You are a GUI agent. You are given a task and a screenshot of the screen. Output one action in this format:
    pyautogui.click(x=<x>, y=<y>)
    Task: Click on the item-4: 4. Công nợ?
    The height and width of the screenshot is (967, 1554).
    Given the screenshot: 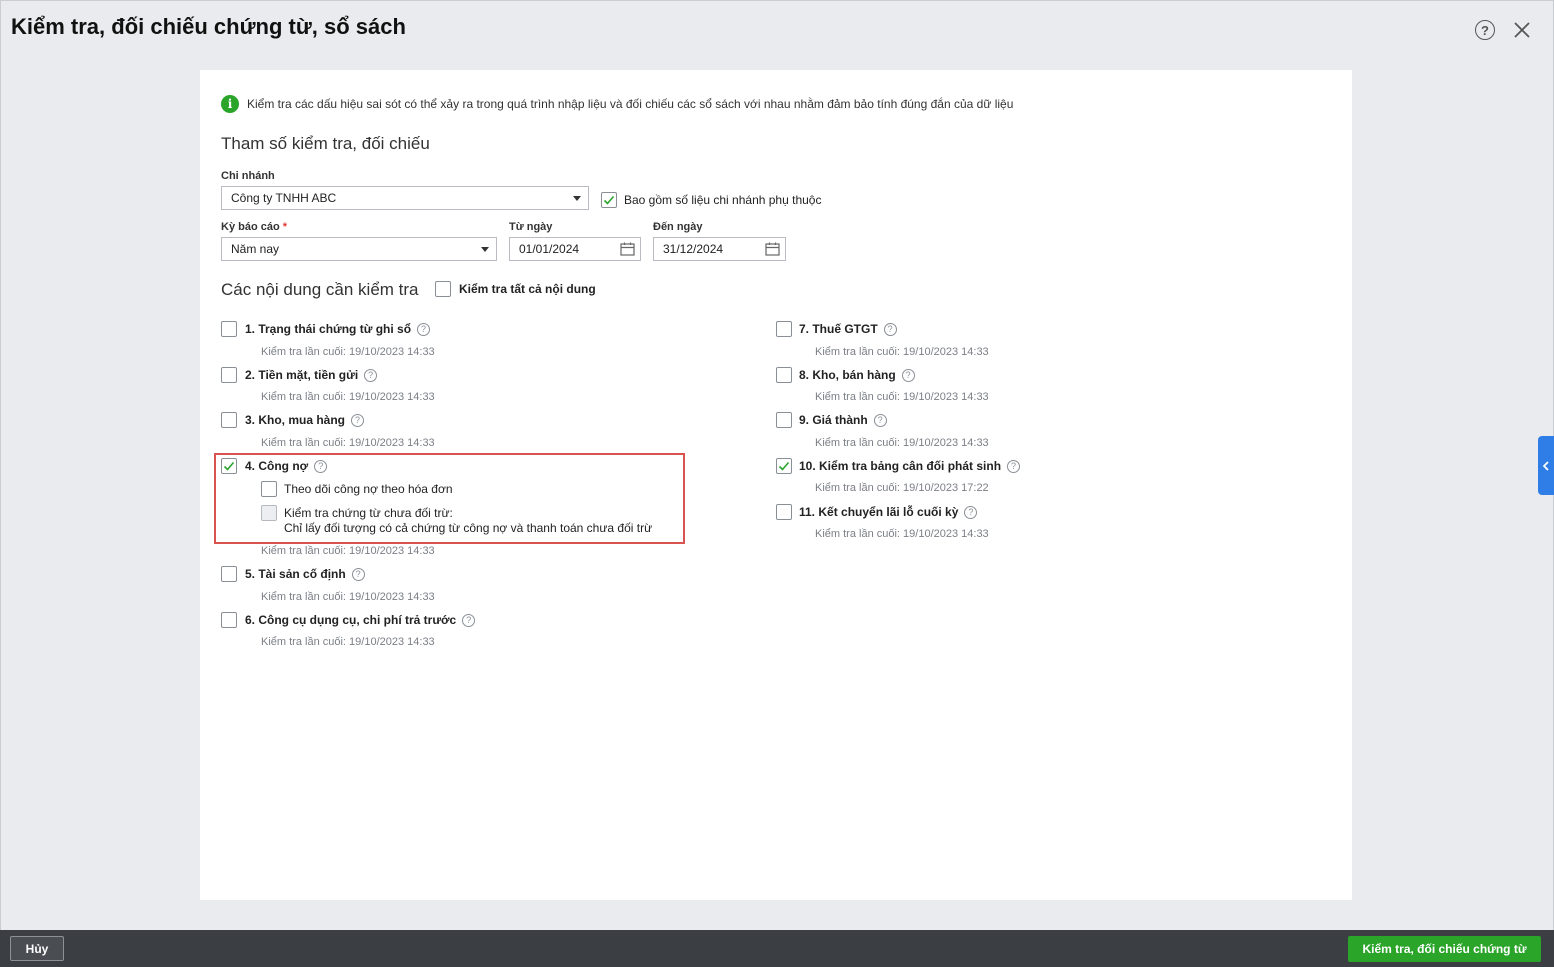 What is the action you would take?
    pyautogui.click(x=286, y=466)
    